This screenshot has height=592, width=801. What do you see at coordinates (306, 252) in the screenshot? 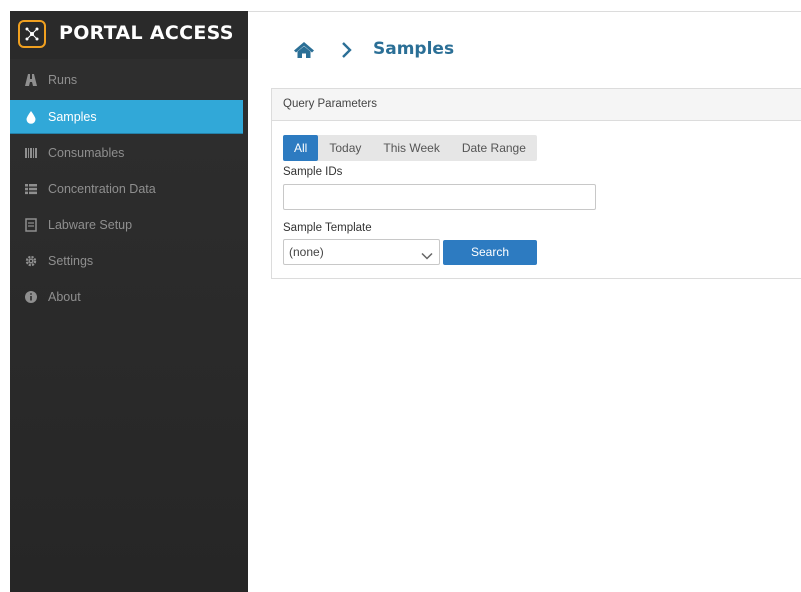
I see `sample-template-value: (none)` at bounding box center [306, 252].